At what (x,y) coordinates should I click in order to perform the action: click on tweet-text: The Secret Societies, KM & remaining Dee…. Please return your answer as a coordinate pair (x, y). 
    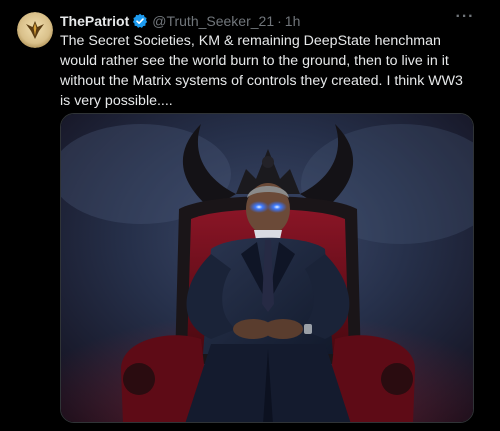
    Looking at the image, I should click on (261, 71).